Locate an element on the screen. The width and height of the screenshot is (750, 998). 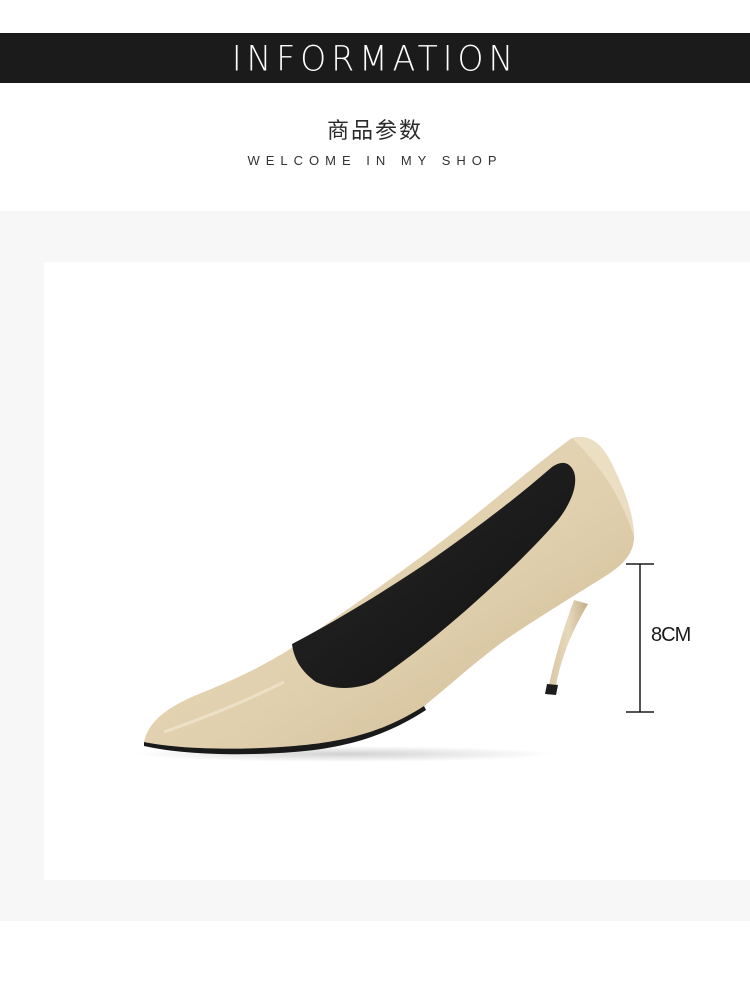
heel-tip is located at coordinates (551, 689).